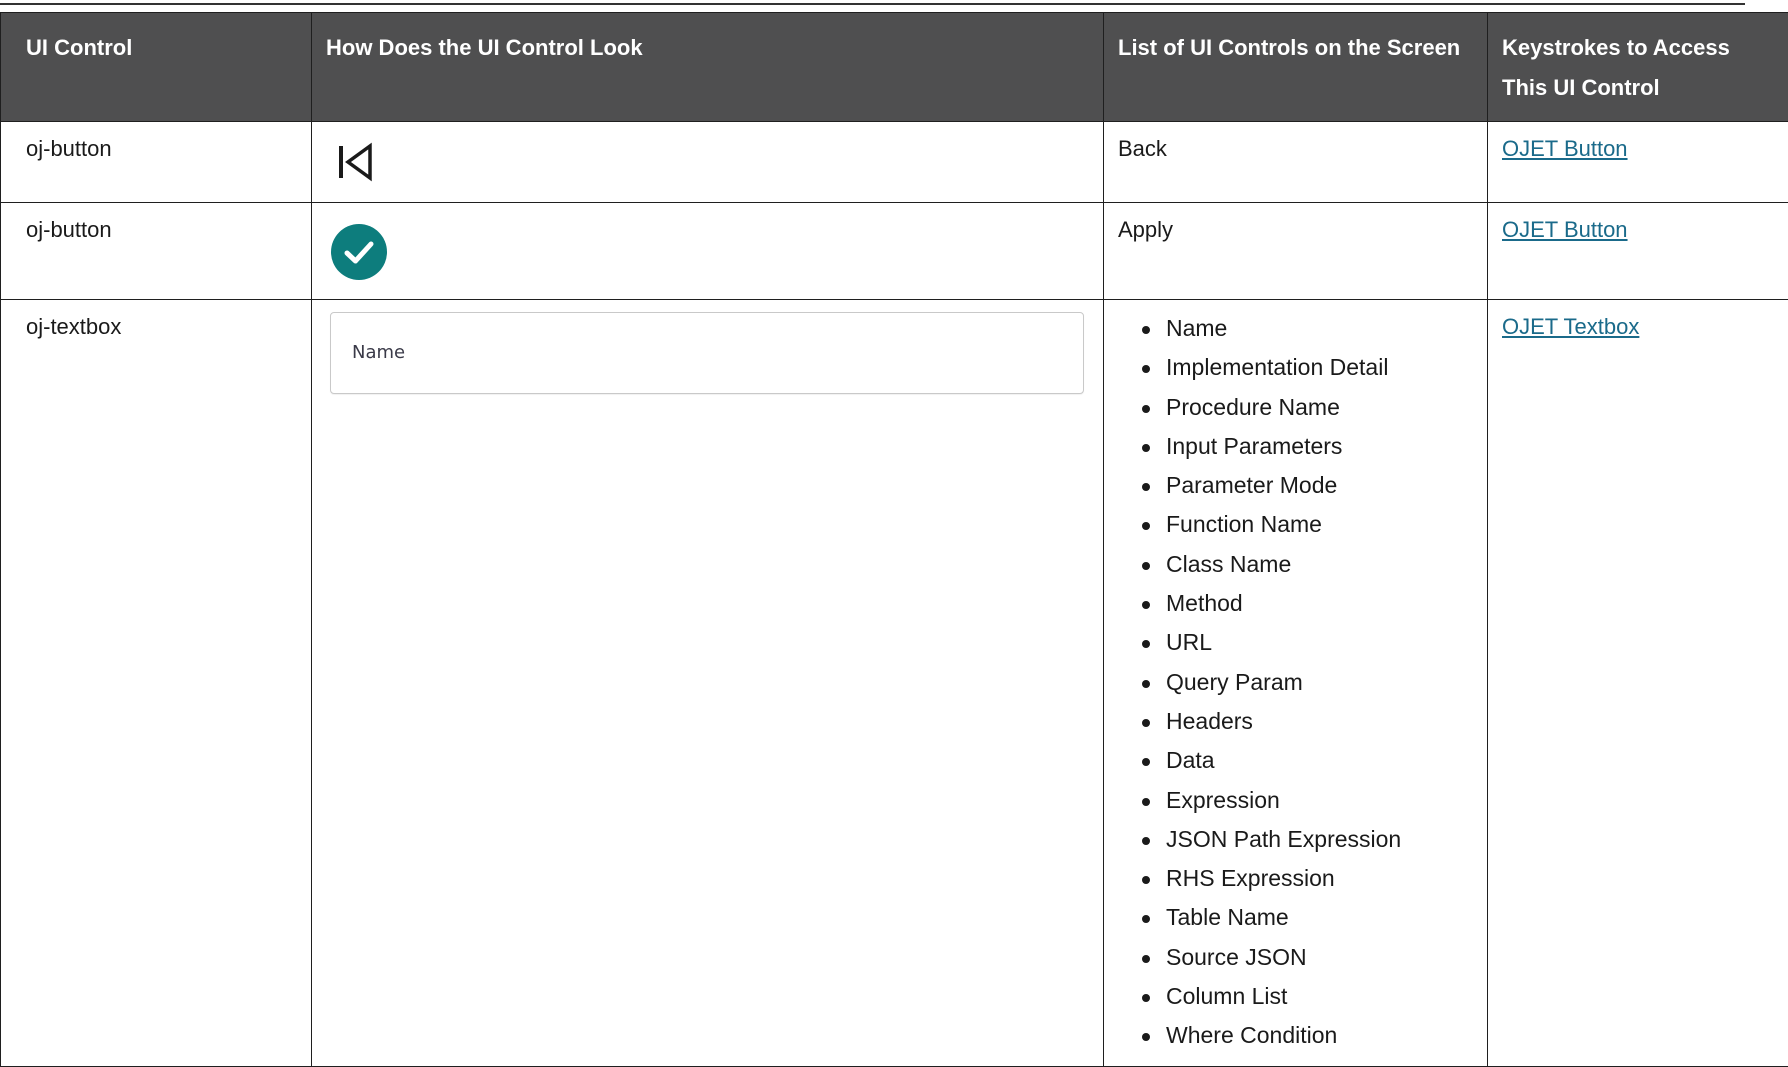 Image resolution: width=1788 pixels, height=1067 pixels. Describe the element at coordinates (708, 67) in the screenshot. I see `header-control-look: How Does the UI Control Look` at that location.